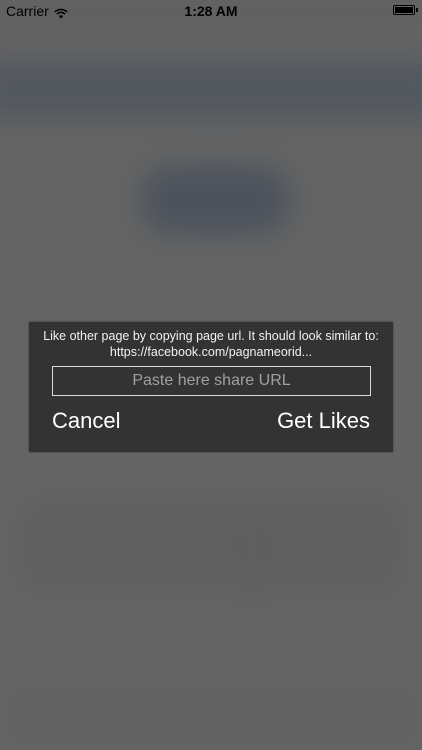 The image size is (422, 750). I want to click on status-time: 1:28 AM, so click(211, 11).